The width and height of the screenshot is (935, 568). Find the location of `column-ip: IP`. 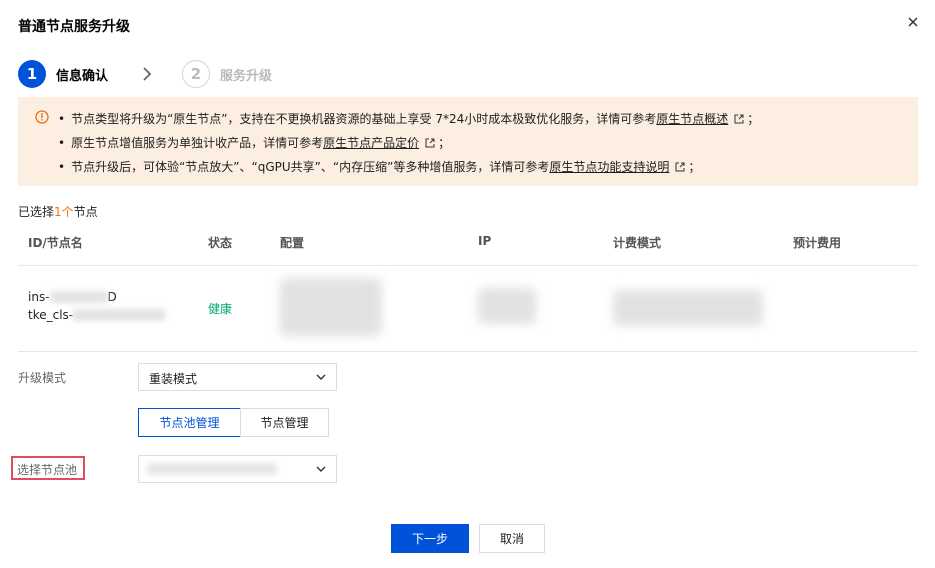

column-ip: IP is located at coordinates (485, 241).